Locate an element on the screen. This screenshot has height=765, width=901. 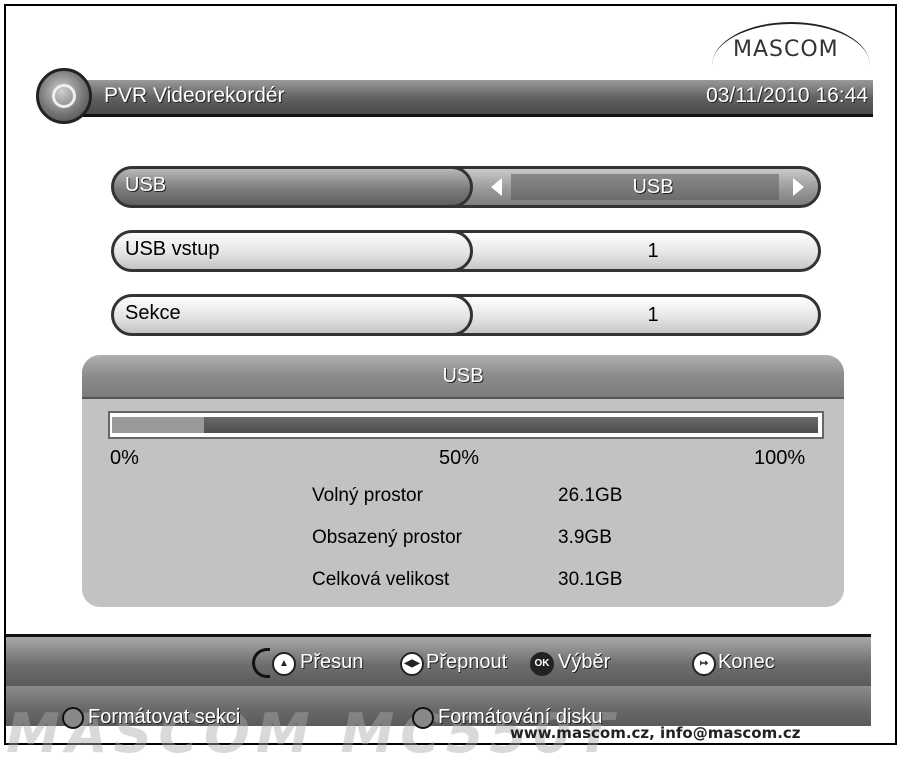
free-space-value: 26.1GB is located at coordinates (590, 495).